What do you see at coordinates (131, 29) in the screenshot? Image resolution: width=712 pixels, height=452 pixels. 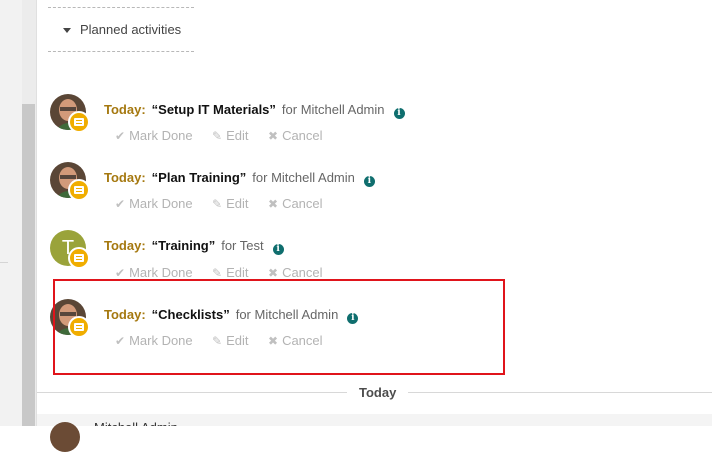 I see `planned-activities-label: Planned activities` at bounding box center [131, 29].